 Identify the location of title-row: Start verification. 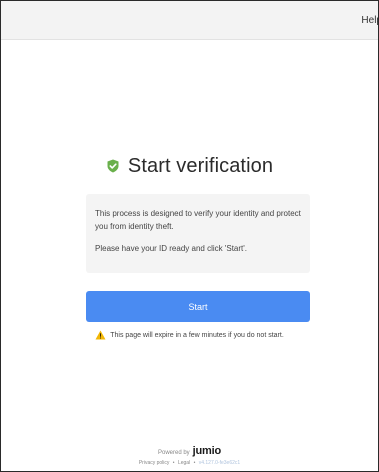
(189, 166).